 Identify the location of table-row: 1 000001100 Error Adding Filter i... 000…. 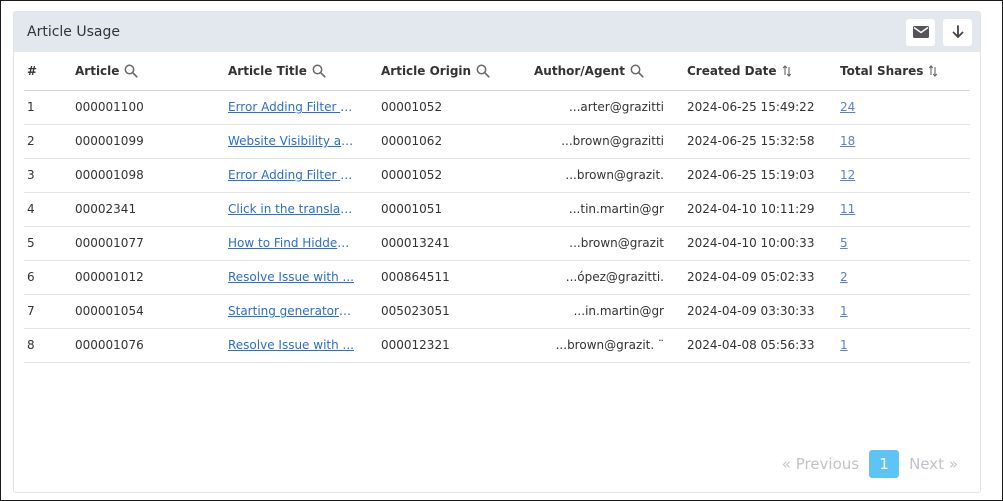
(497, 107).